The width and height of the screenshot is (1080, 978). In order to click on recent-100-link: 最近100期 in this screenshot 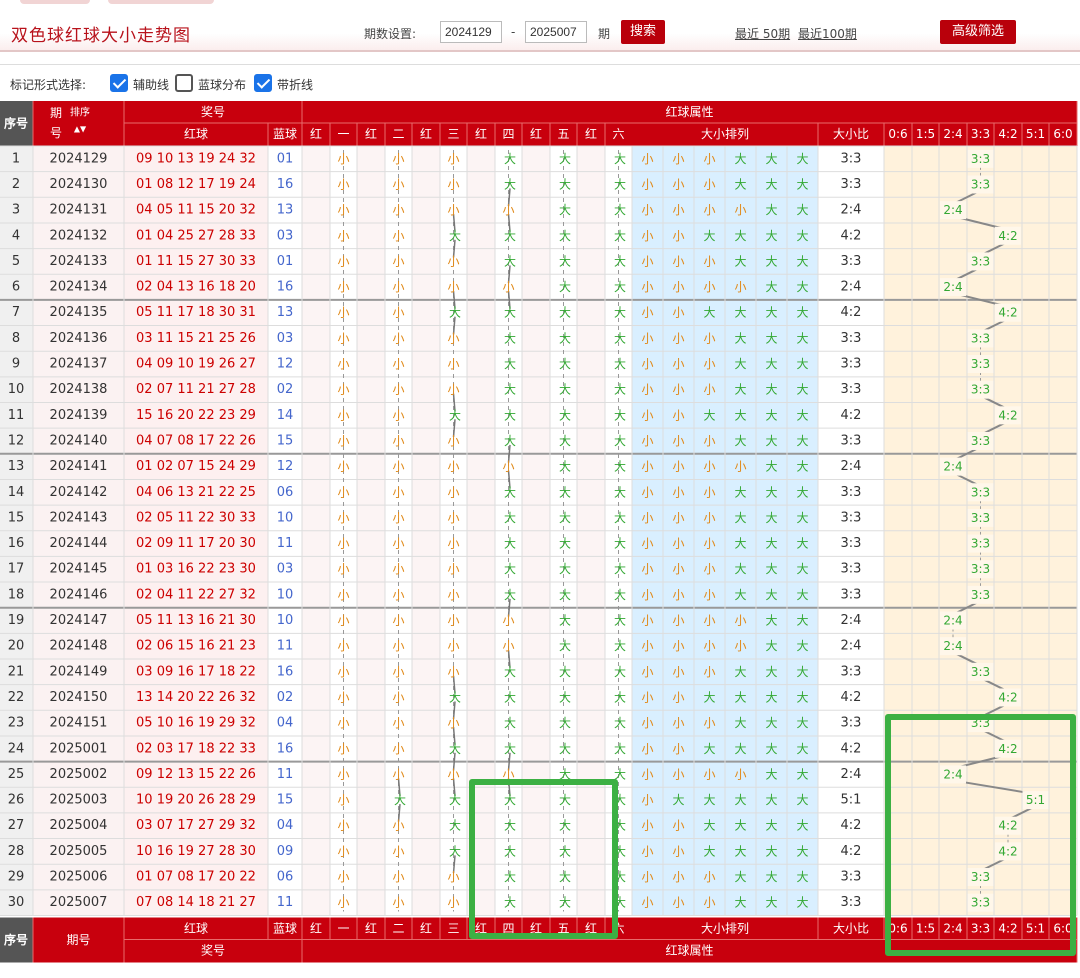, I will do `click(827, 33)`.